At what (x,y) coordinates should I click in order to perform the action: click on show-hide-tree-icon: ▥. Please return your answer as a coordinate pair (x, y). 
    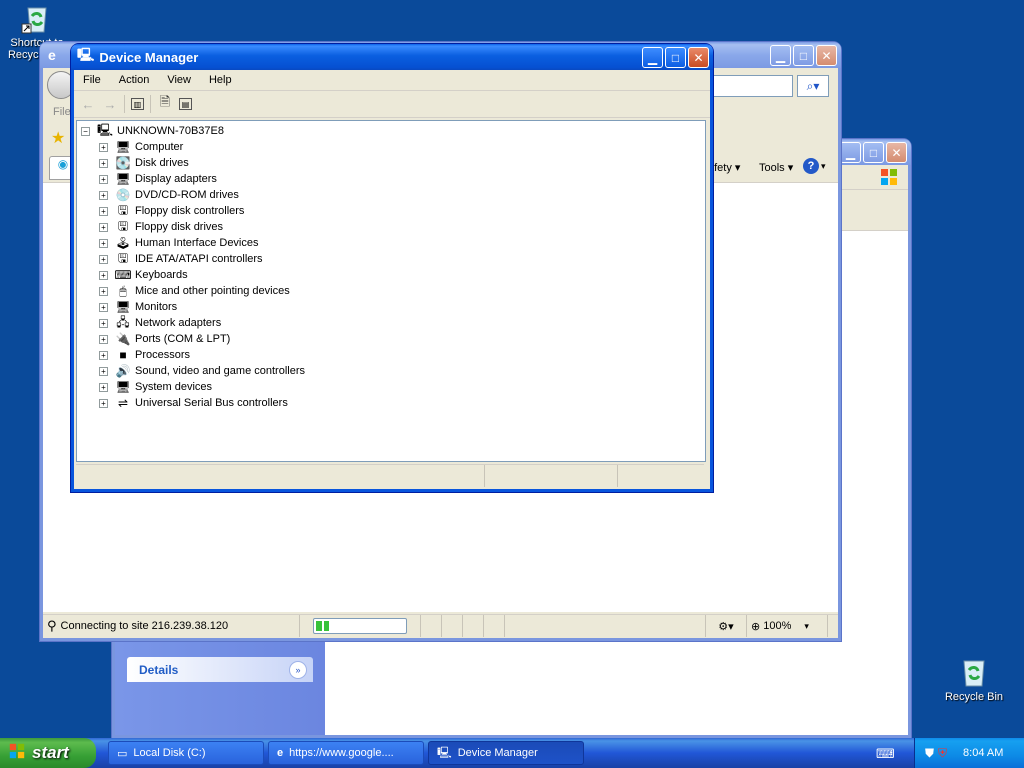
    Looking at the image, I should click on (137, 104).